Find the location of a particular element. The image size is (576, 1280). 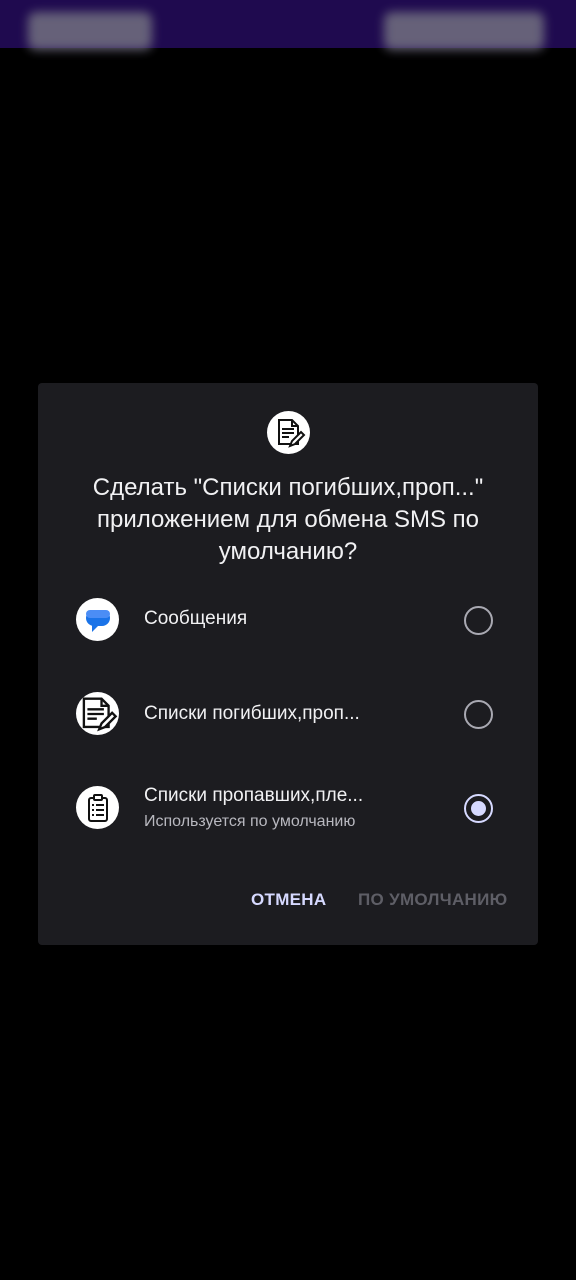

clipboard-list-icon is located at coordinates (97, 807).